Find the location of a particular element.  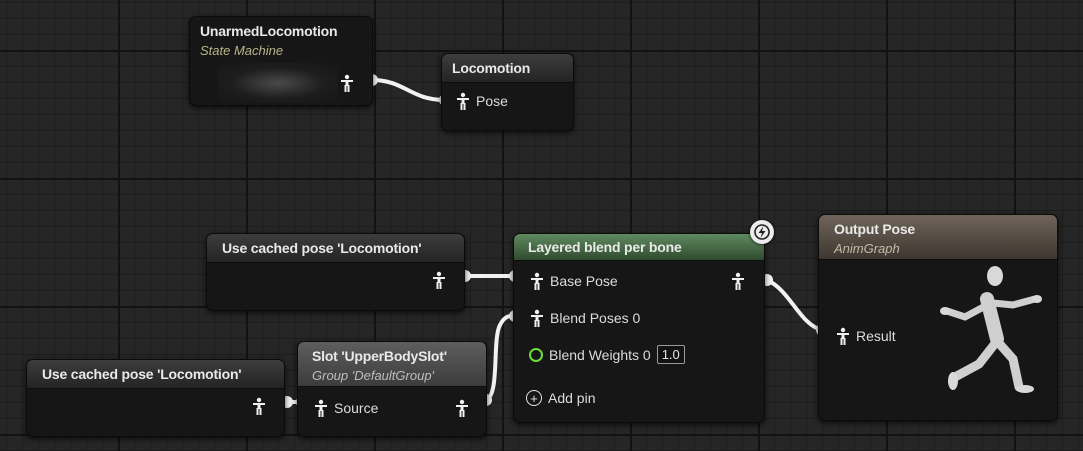

pin-label: Result is located at coordinates (876, 336).